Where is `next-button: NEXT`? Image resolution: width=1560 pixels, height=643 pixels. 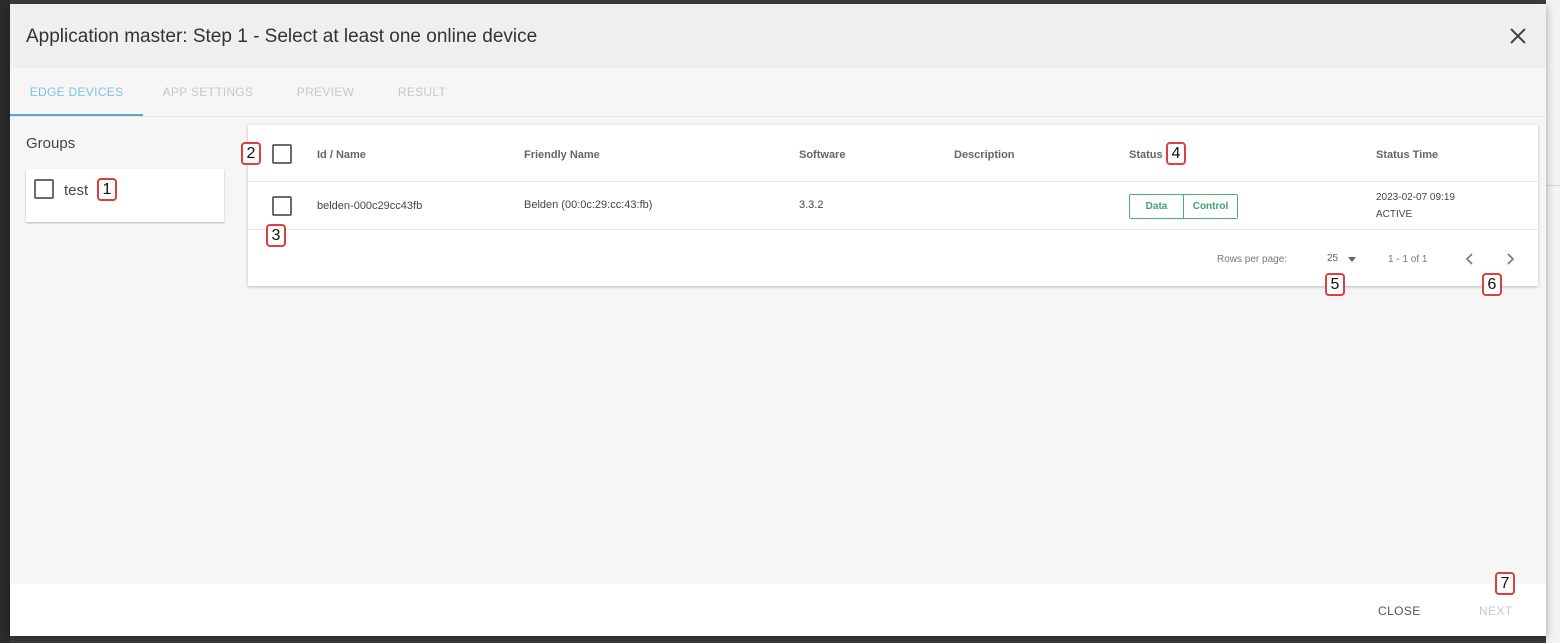
next-button: NEXT is located at coordinates (1496, 611).